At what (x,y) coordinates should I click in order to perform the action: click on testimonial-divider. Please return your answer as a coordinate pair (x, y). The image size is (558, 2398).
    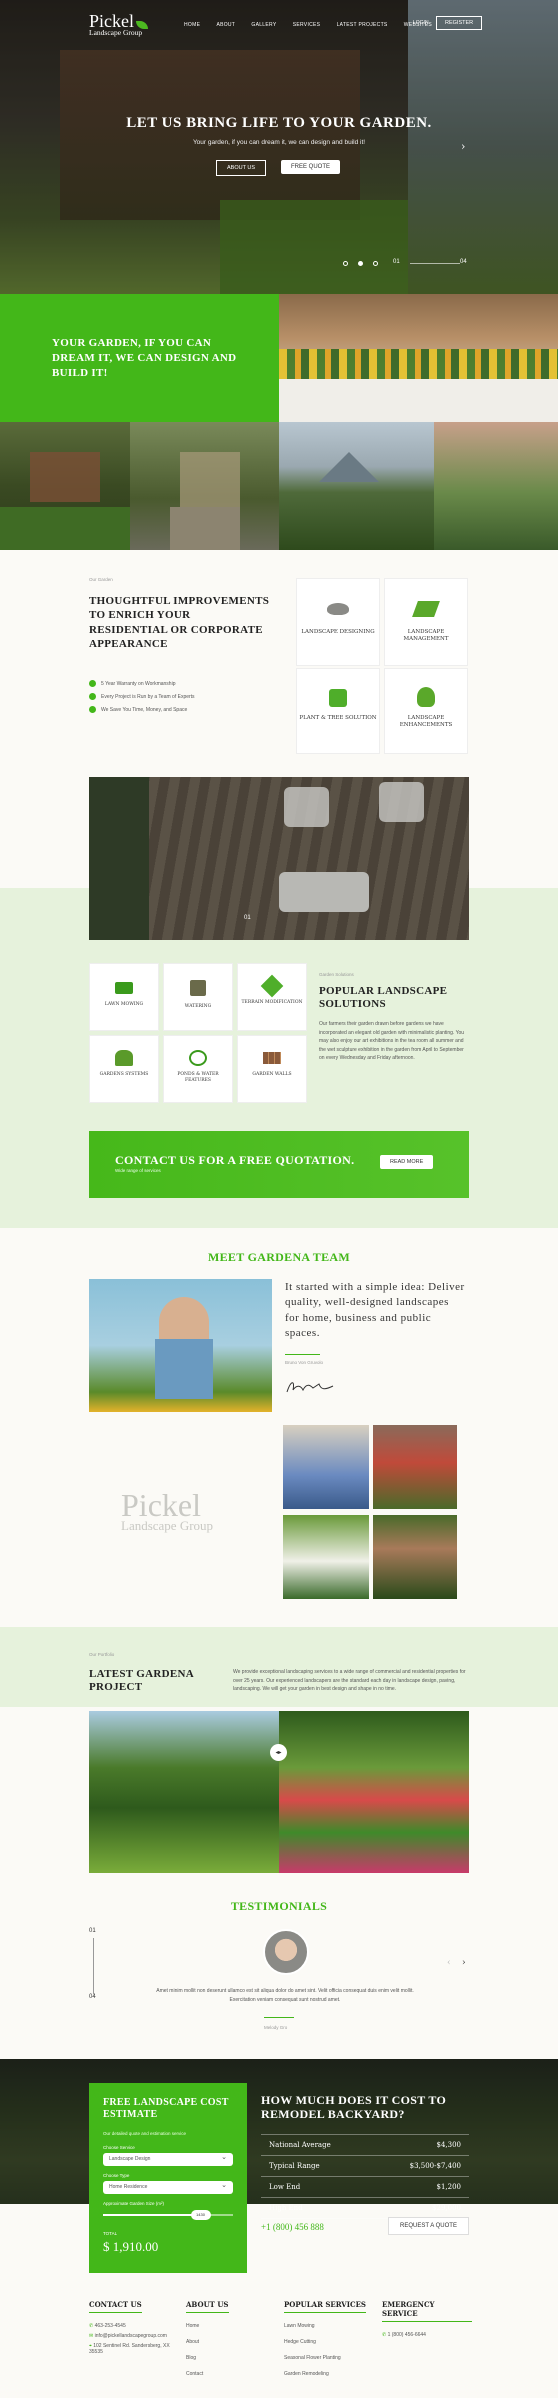
    Looking at the image, I should click on (279, 2017).